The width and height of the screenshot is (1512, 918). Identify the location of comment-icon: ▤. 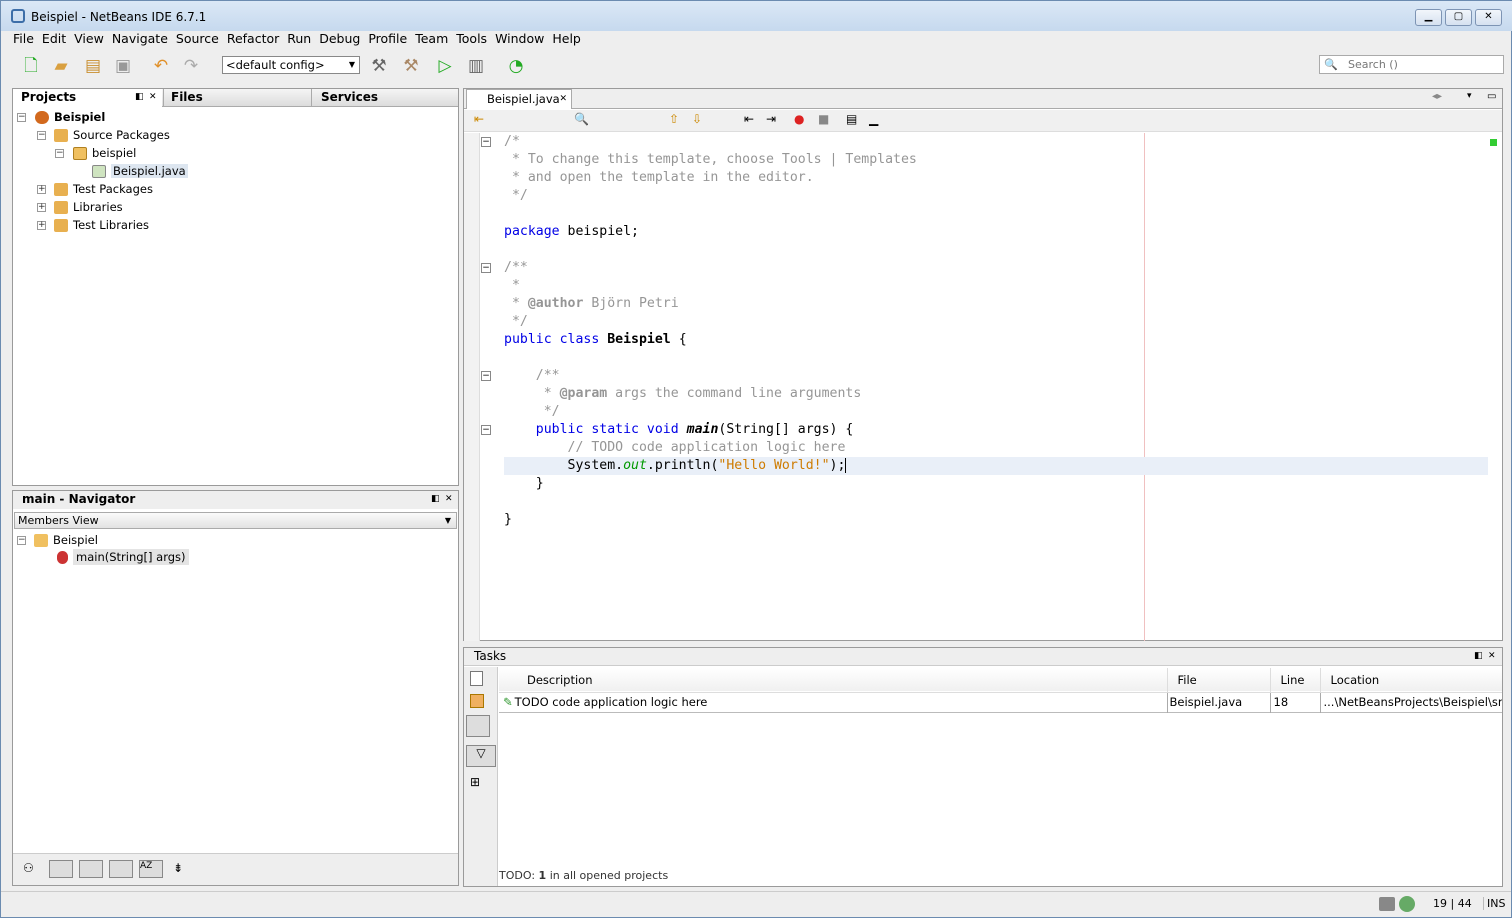
(851, 119).